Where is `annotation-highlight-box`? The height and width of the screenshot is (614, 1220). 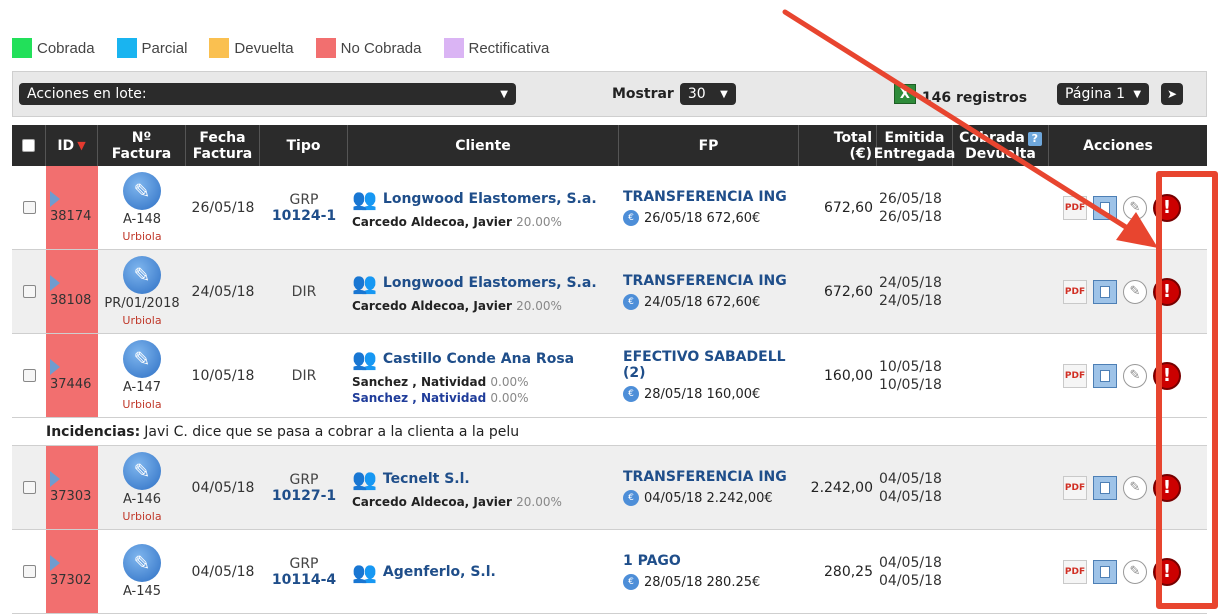
annotation-highlight-box is located at coordinates (1187, 390).